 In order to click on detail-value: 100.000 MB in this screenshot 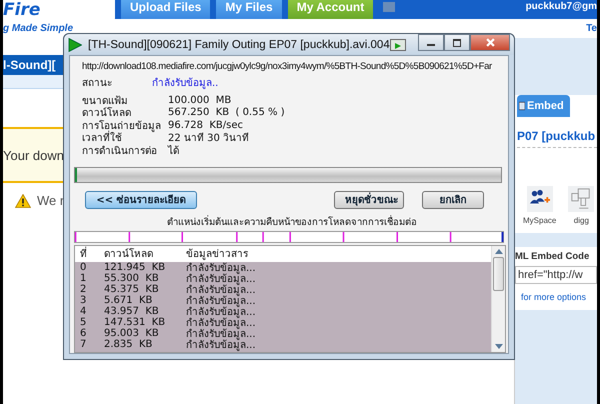, I will do `click(200, 100)`.